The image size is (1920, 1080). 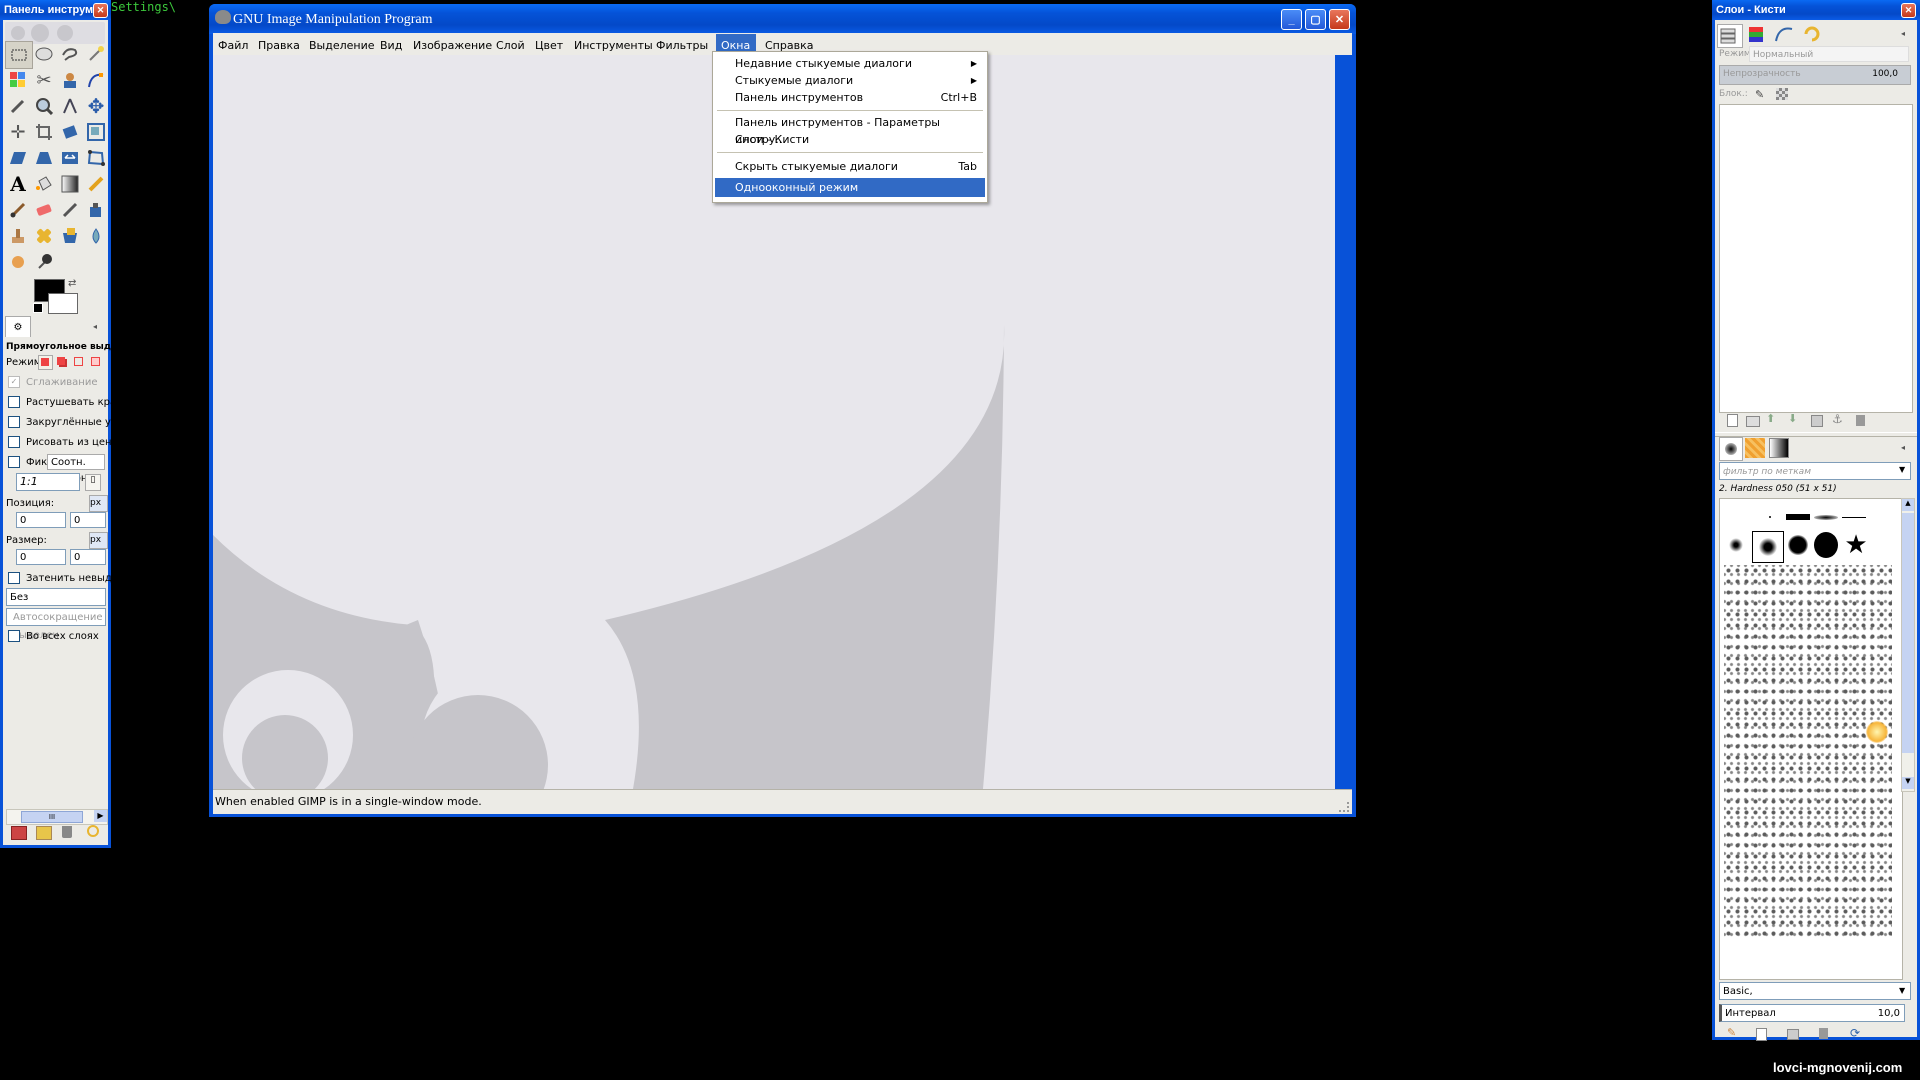 I want to click on from-center-checkbox, so click(x=14, y=442).